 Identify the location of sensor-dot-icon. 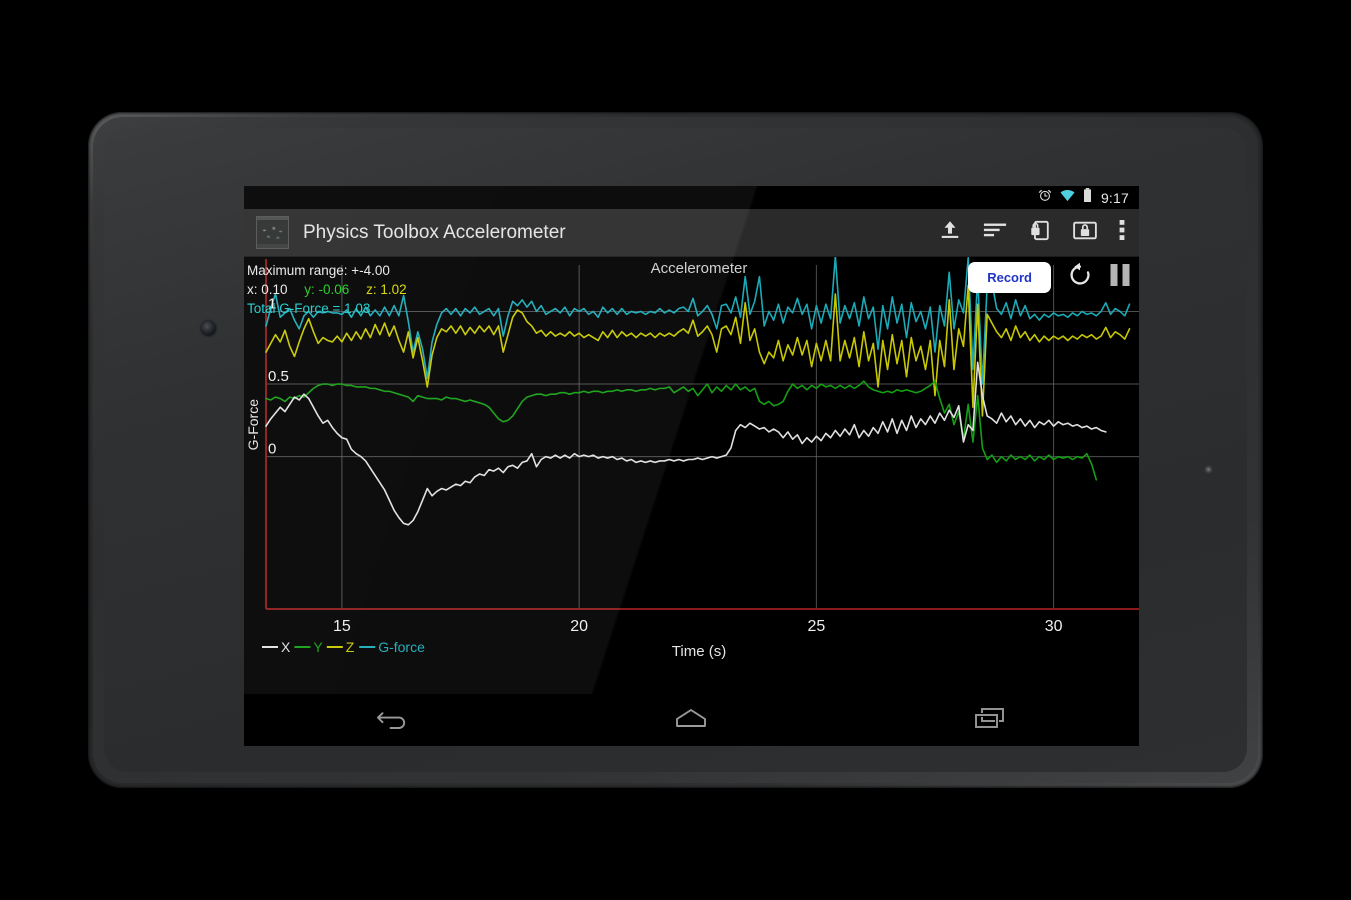
(1208, 469).